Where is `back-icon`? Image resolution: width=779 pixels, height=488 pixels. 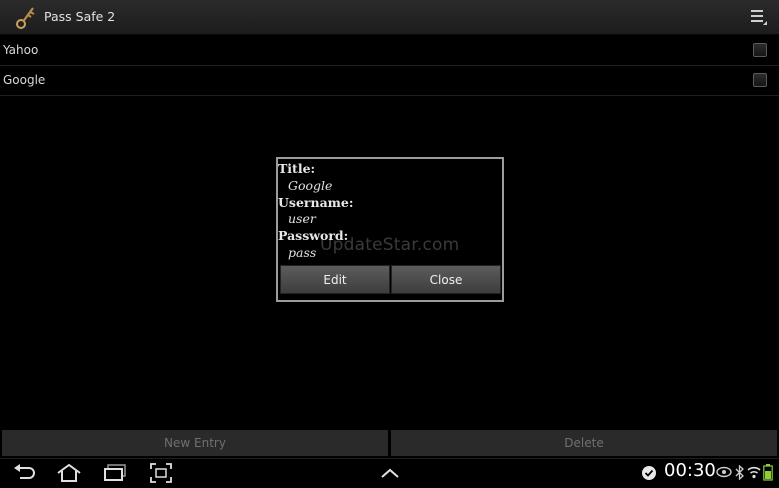 back-icon is located at coordinates (24, 473).